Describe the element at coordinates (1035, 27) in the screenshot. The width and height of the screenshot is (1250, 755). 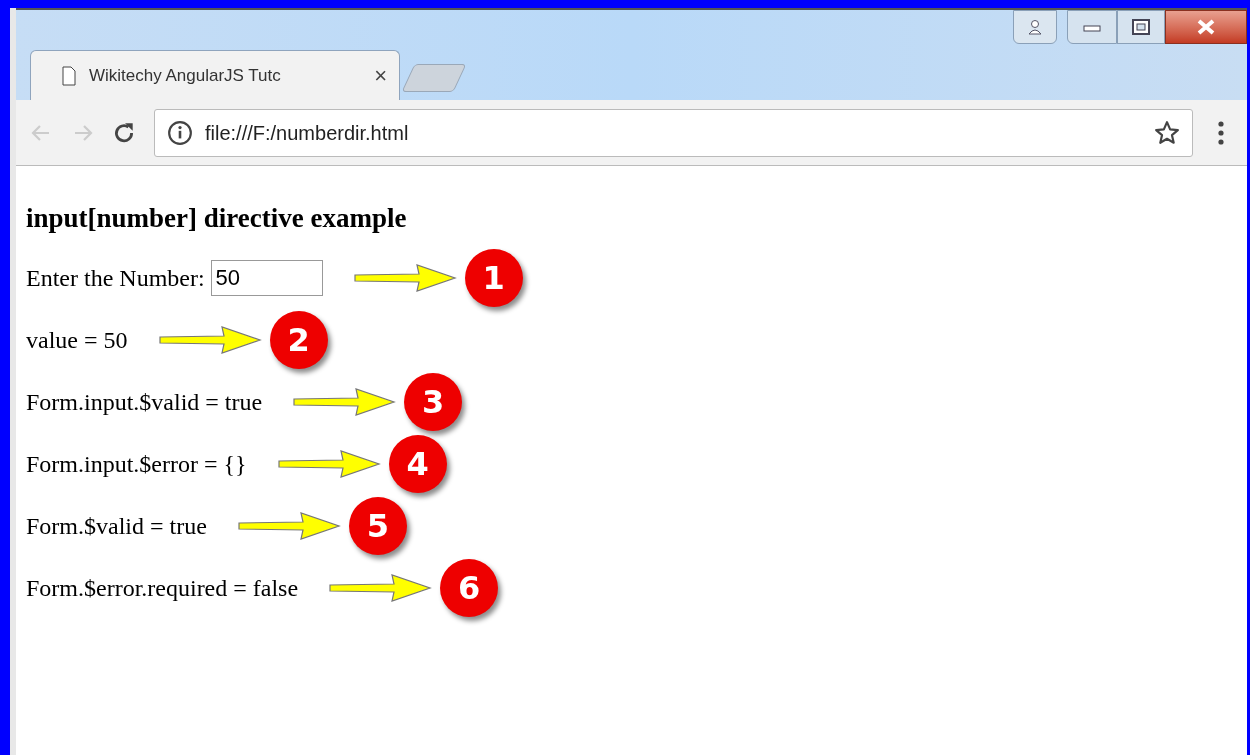
I see `person-icon` at that location.